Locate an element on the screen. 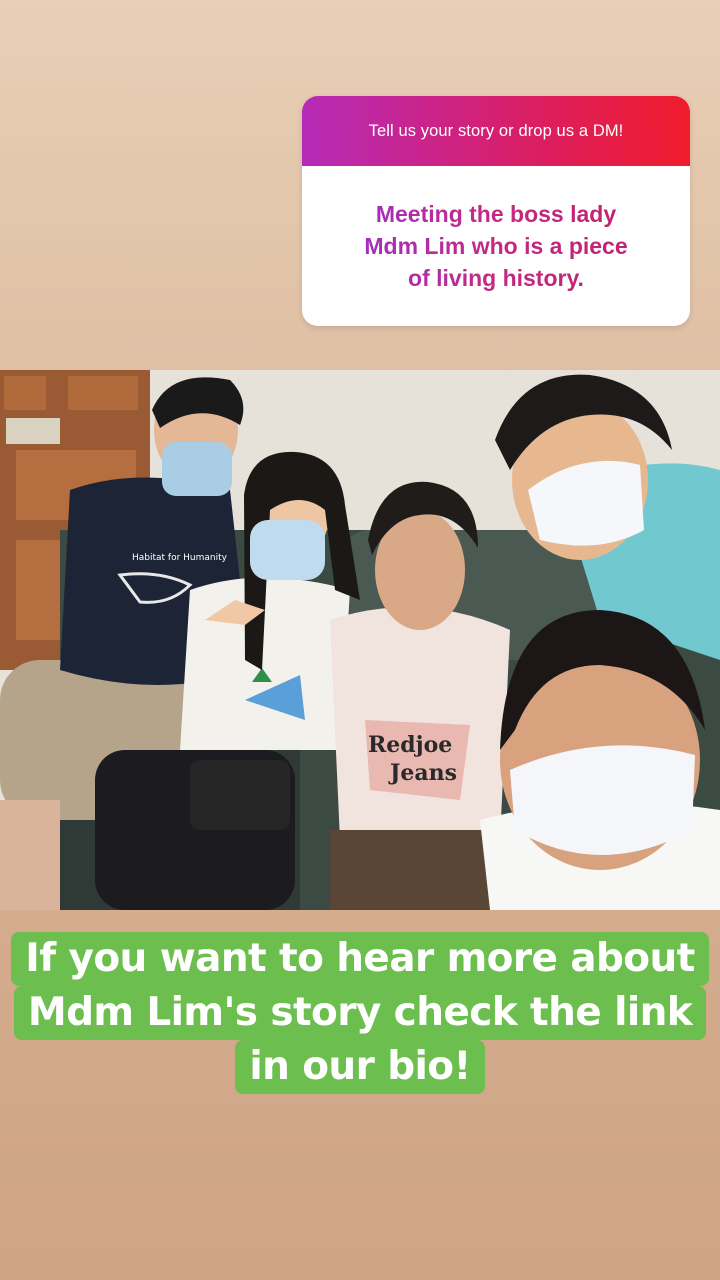 The width and height of the screenshot is (720, 1280). caption-line: in our bio! is located at coordinates (360, 1067).